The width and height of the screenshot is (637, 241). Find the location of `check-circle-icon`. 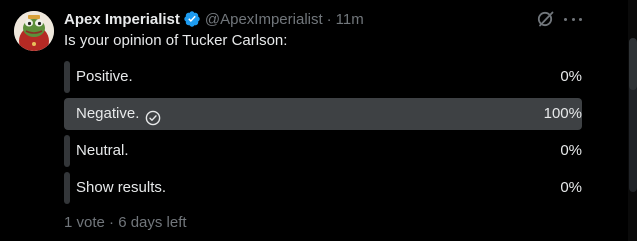

check-circle-icon is located at coordinates (153, 116).